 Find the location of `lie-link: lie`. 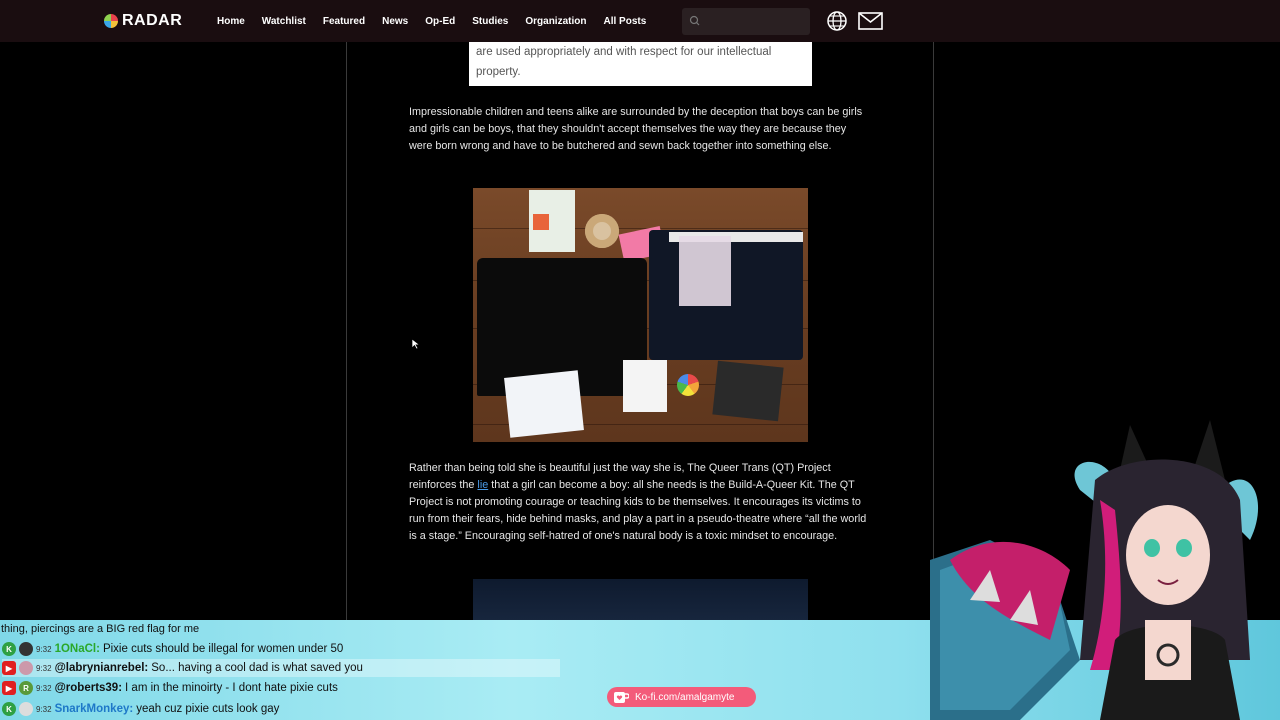

lie-link: lie is located at coordinates (482, 485).